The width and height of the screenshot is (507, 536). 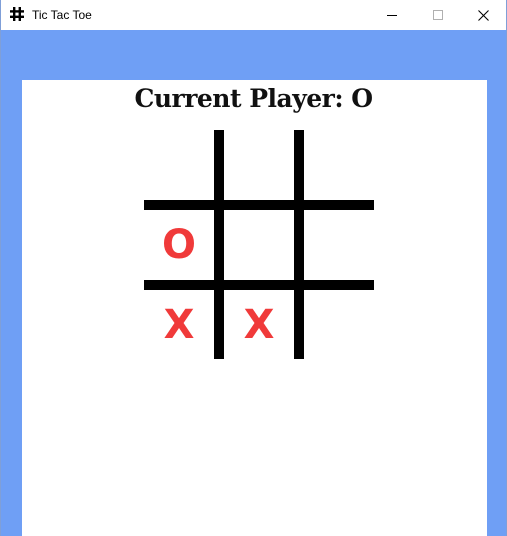 I want to click on hash-icon, so click(x=17, y=14).